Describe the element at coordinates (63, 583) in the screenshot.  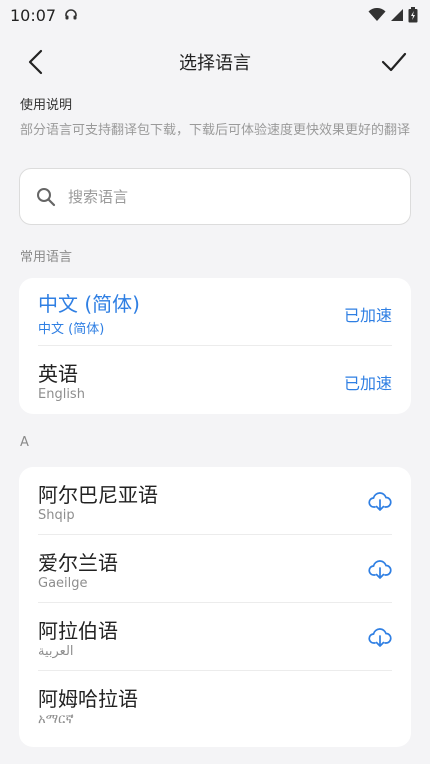
I see `language-native-name: Gaeilge` at that location.